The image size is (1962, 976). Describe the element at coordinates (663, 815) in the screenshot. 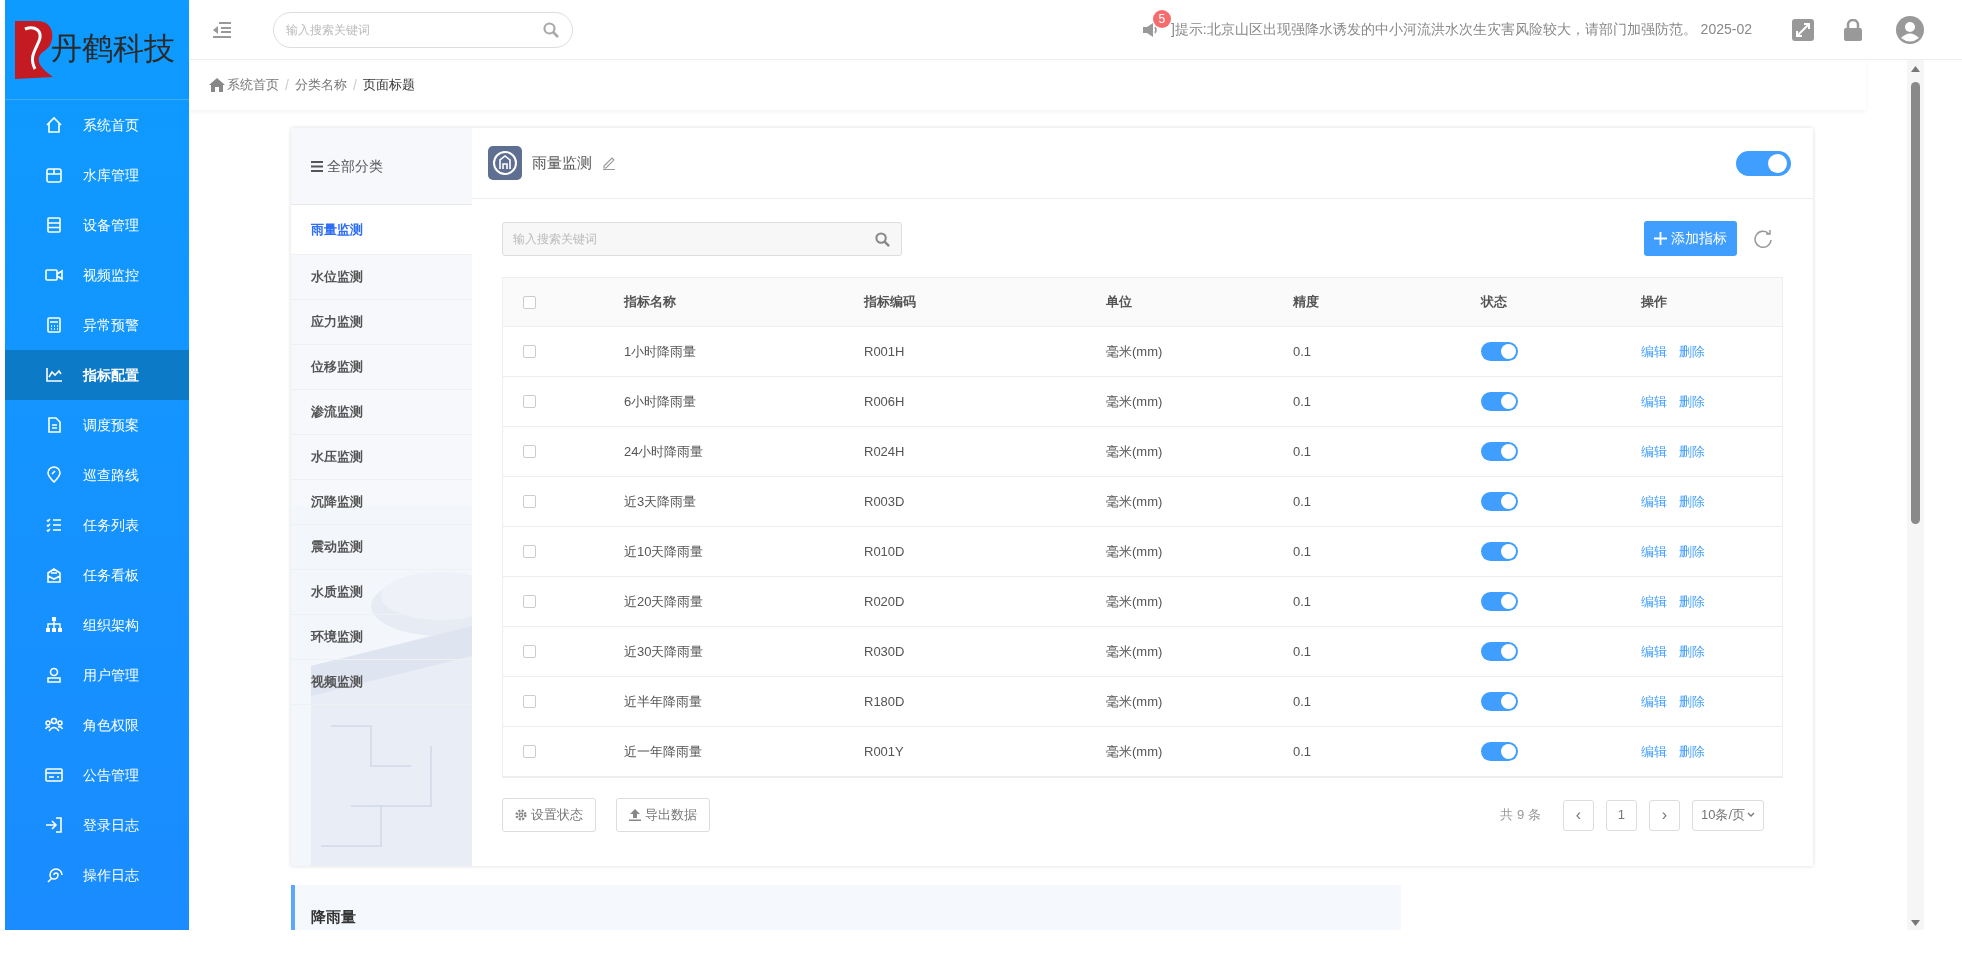

I see `footer-button: 导出数据` at that location.